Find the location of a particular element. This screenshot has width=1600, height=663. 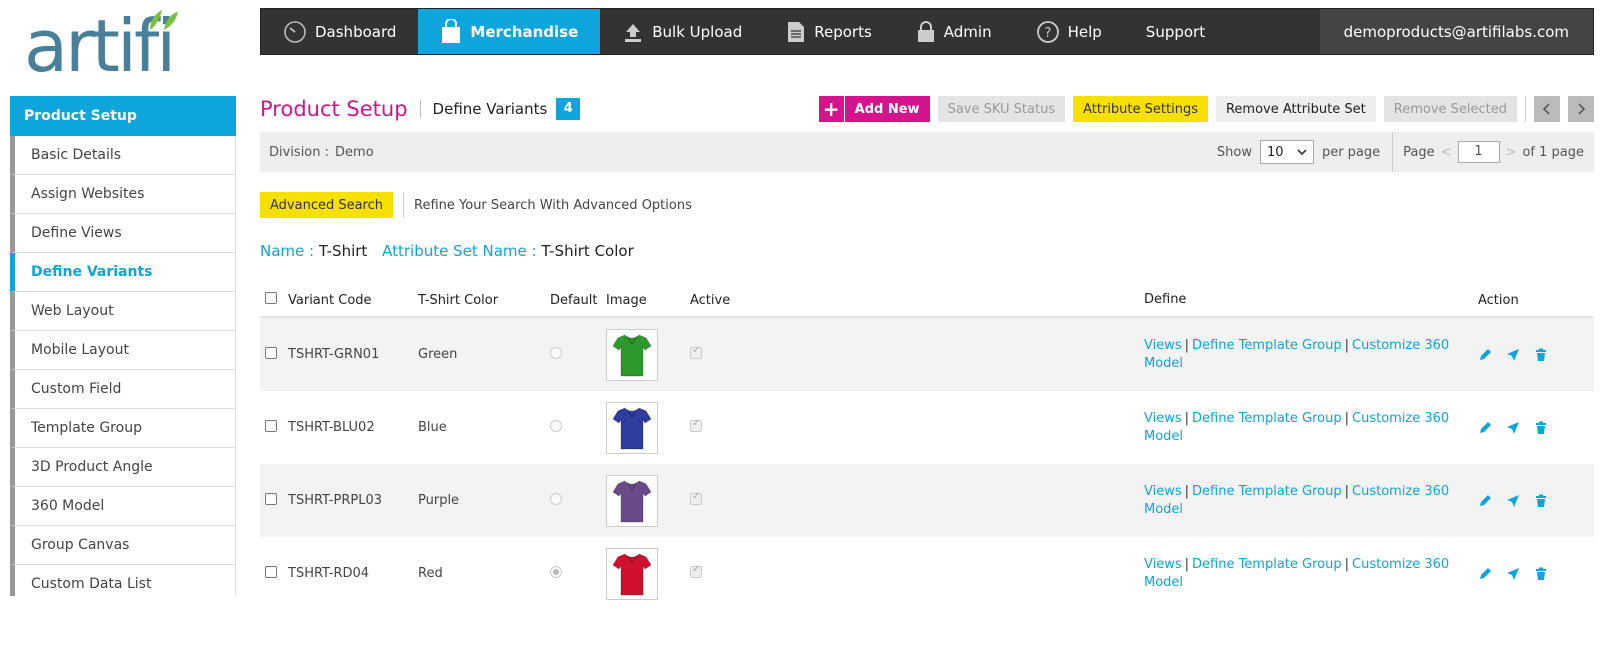

pagination-controls: Show 10 per page Page < 1 > of 1 page is located at coordinates (1405, 152).